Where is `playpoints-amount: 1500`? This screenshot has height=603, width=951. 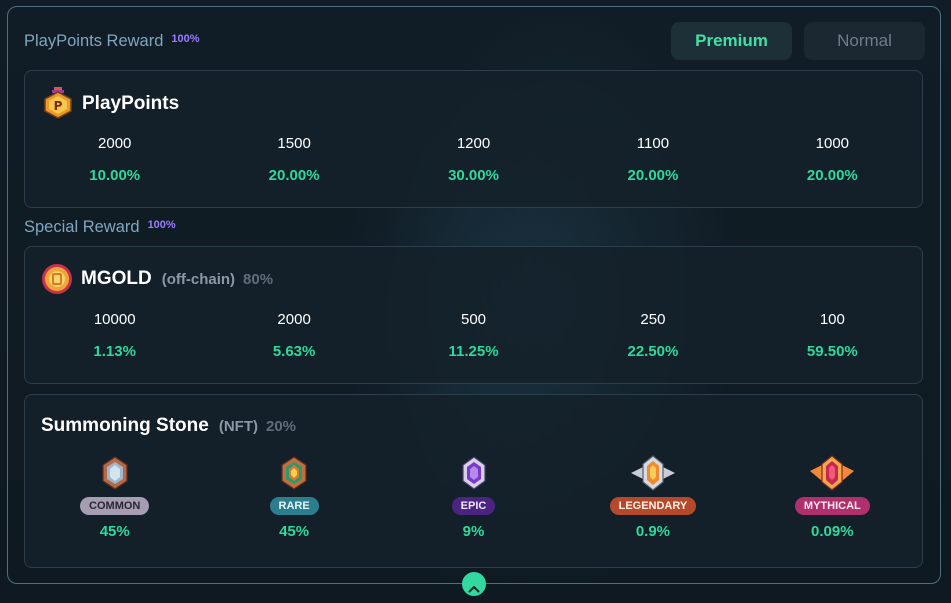 playpoints-amount: 1500 is located at coordinates (294, 143).